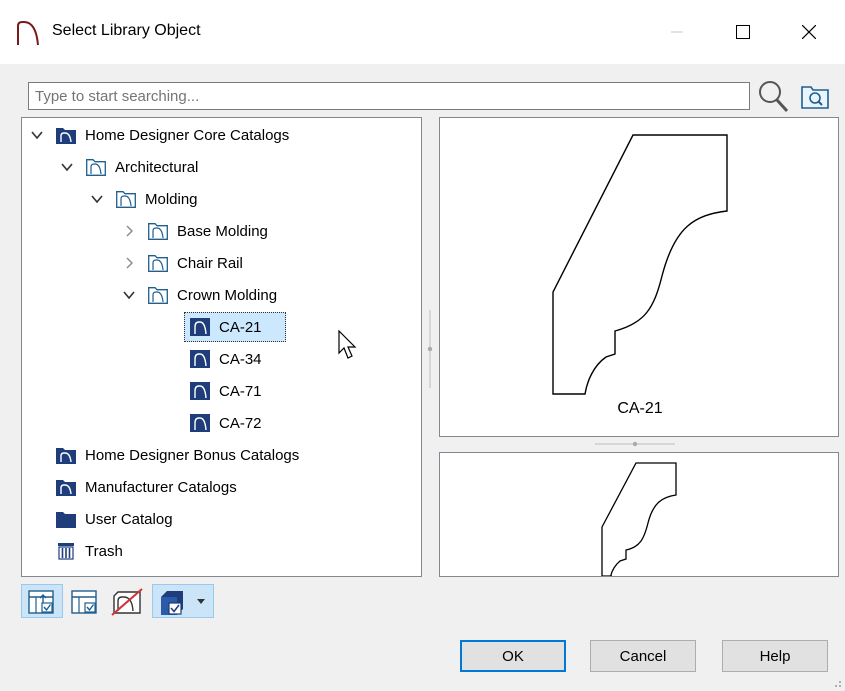 Image resolution: width=845 pixels, height=691 pixels. What do you see at coordinates (66, 551) in the screenshot?
I see `trash-icon` at bounding box center [66, 551].